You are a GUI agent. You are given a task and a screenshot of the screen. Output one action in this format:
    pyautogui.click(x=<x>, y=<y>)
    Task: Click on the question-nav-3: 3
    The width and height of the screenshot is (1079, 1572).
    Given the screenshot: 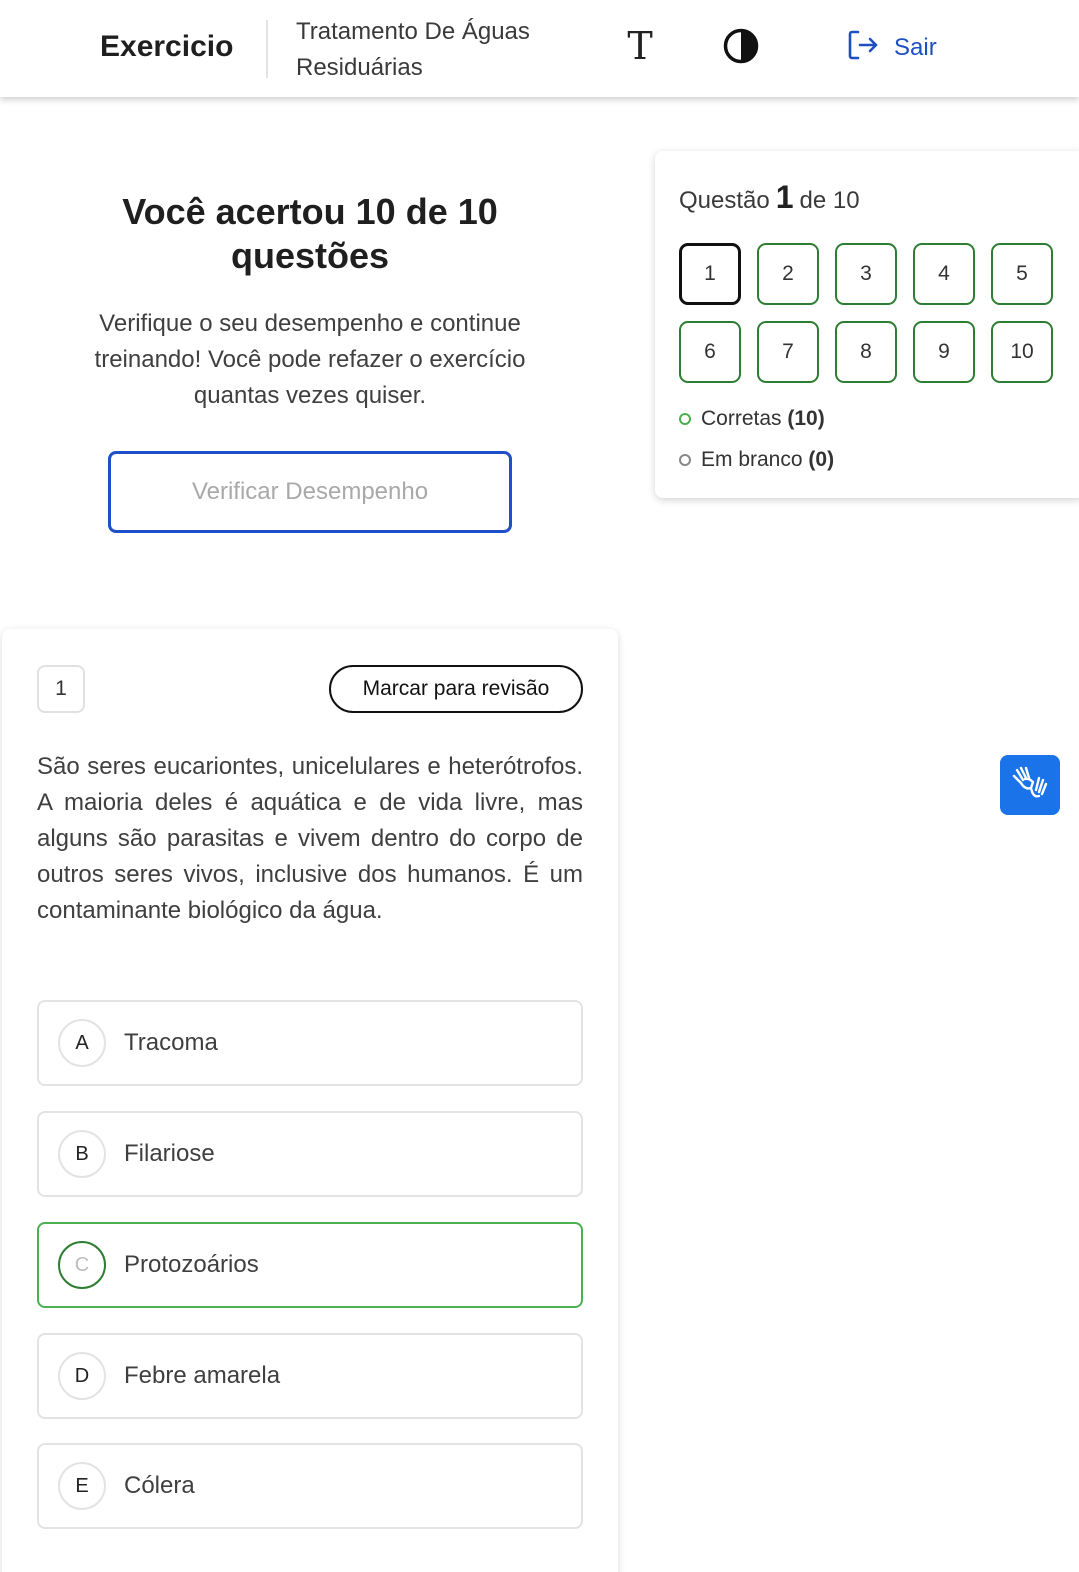 What is the action you would take?
    pyautogui.click(x=866, y=274)
    